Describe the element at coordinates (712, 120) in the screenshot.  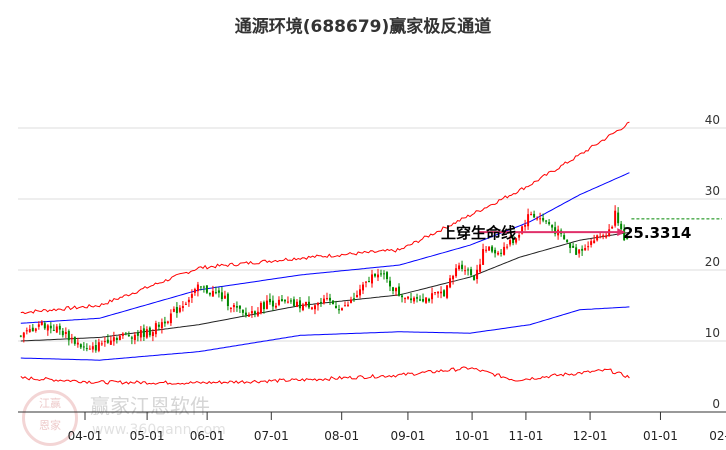
I see `y-tick-label: 40` at that location.